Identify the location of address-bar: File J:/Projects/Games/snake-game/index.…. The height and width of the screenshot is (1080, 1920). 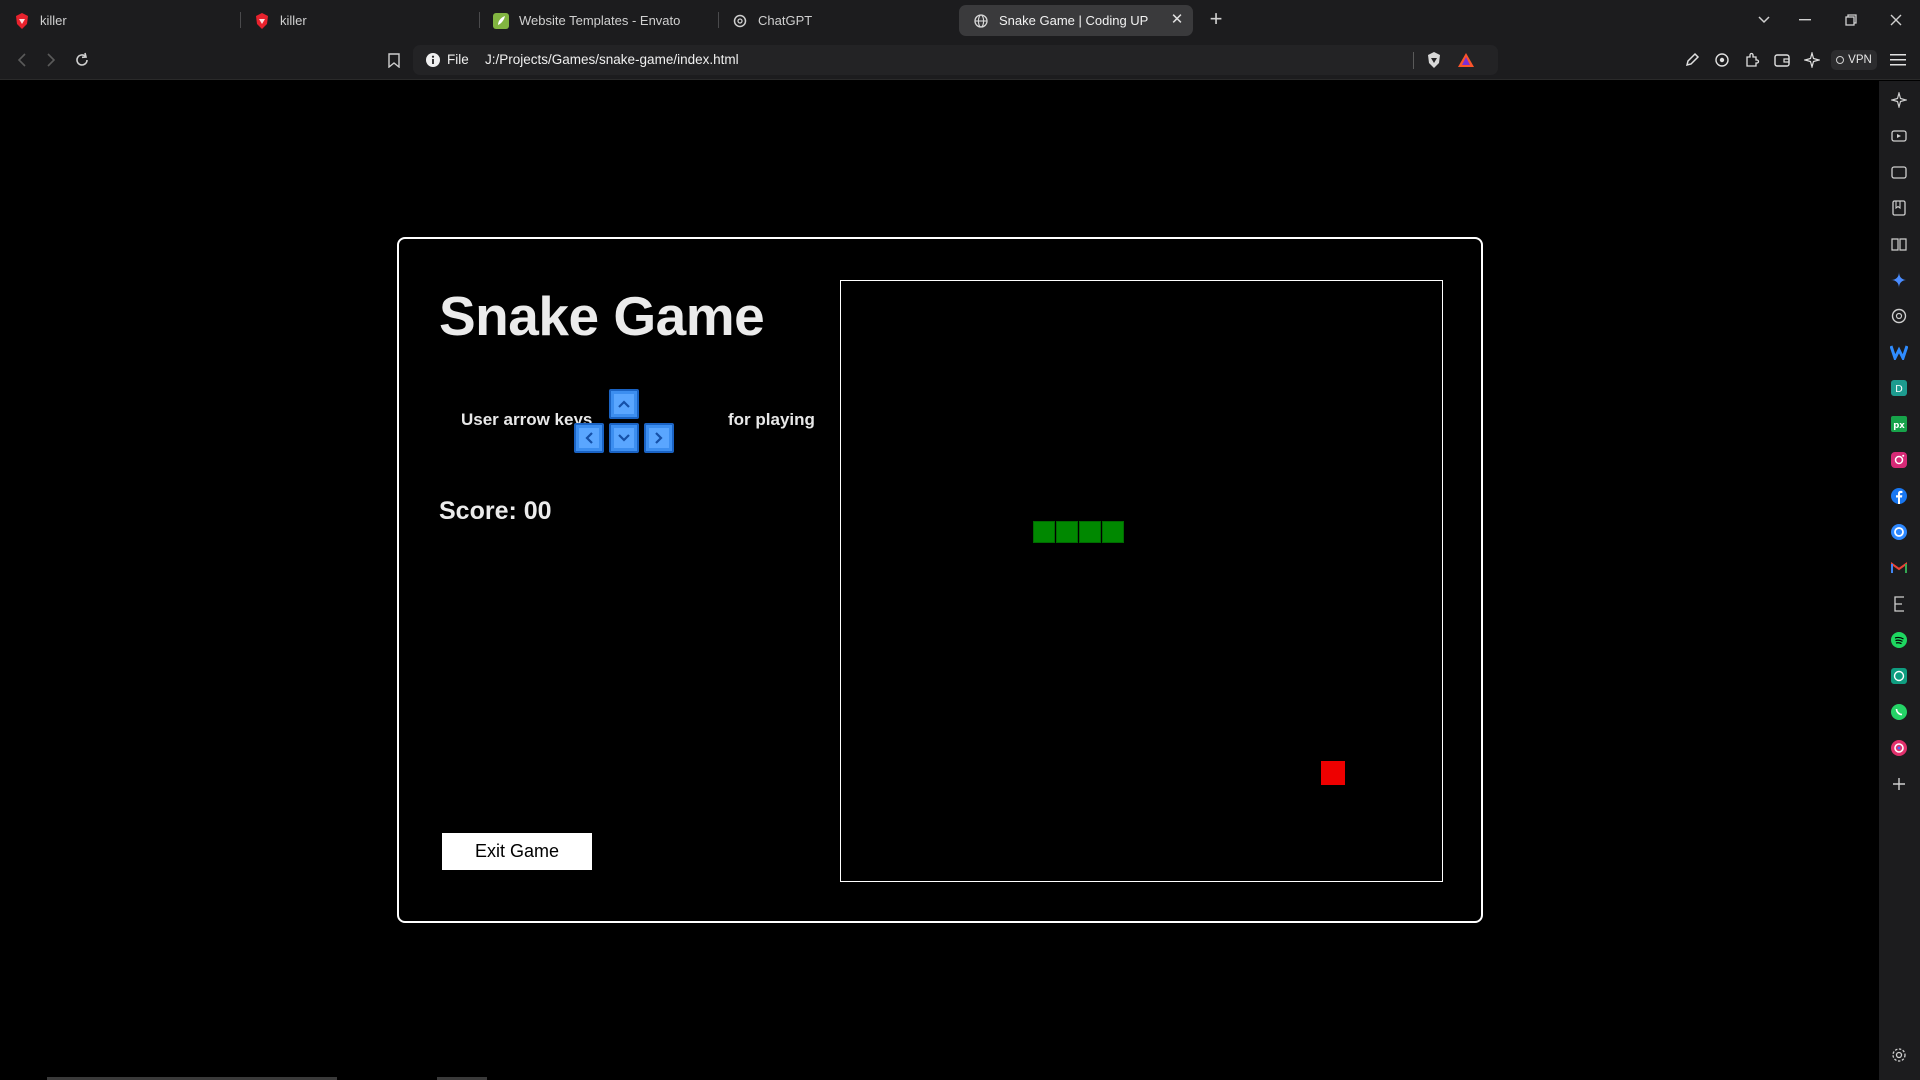
(955, 60).